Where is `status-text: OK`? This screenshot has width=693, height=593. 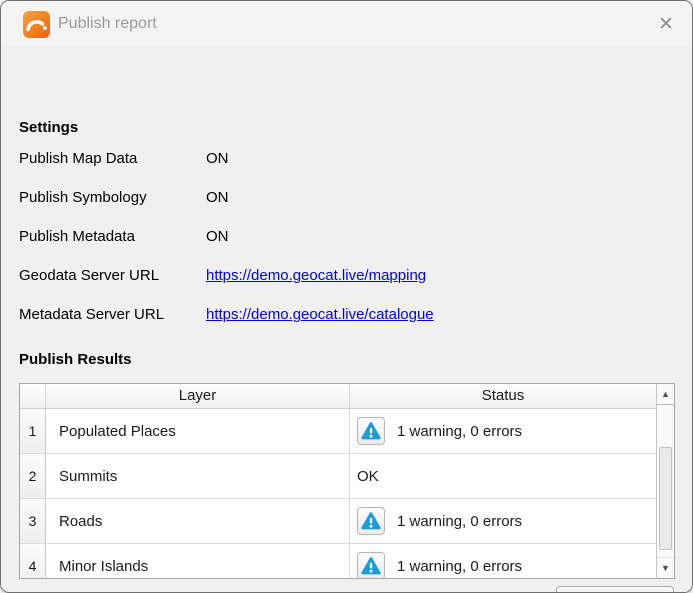 status-text: OK is located at coordinates (368, 476).